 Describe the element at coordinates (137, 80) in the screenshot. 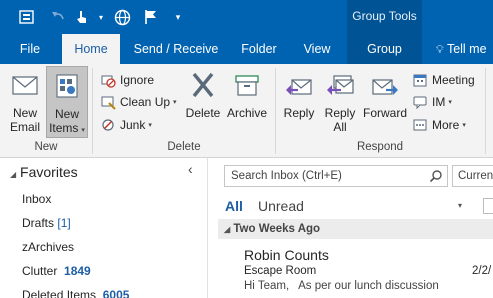

I see `ignore-label: Ignore` at that location.